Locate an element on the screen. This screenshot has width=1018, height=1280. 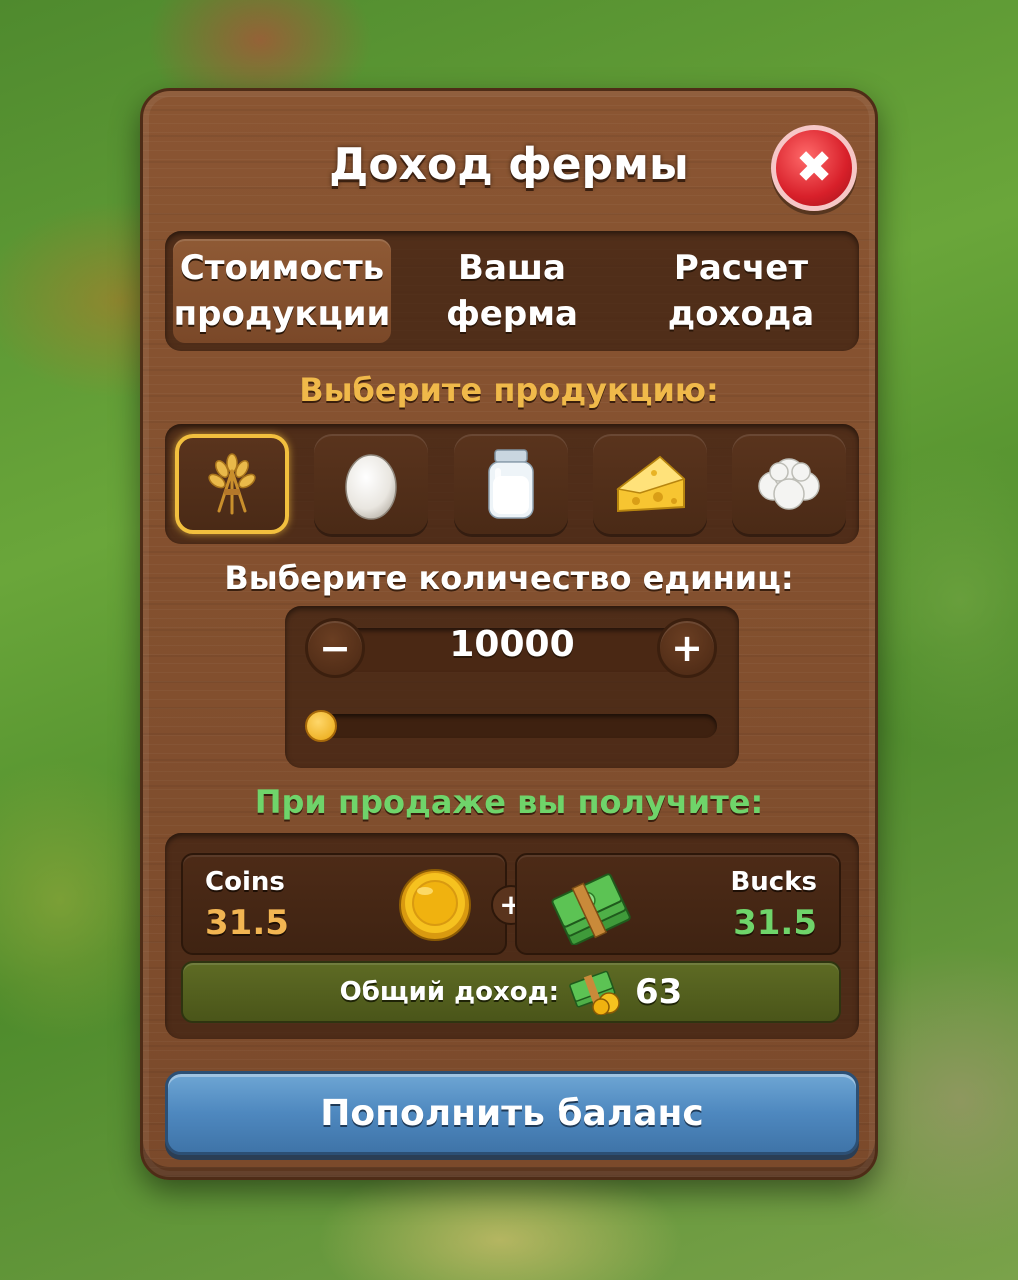
you-receive-label: При продаже вы получите: is located at coordinates (509, 802).